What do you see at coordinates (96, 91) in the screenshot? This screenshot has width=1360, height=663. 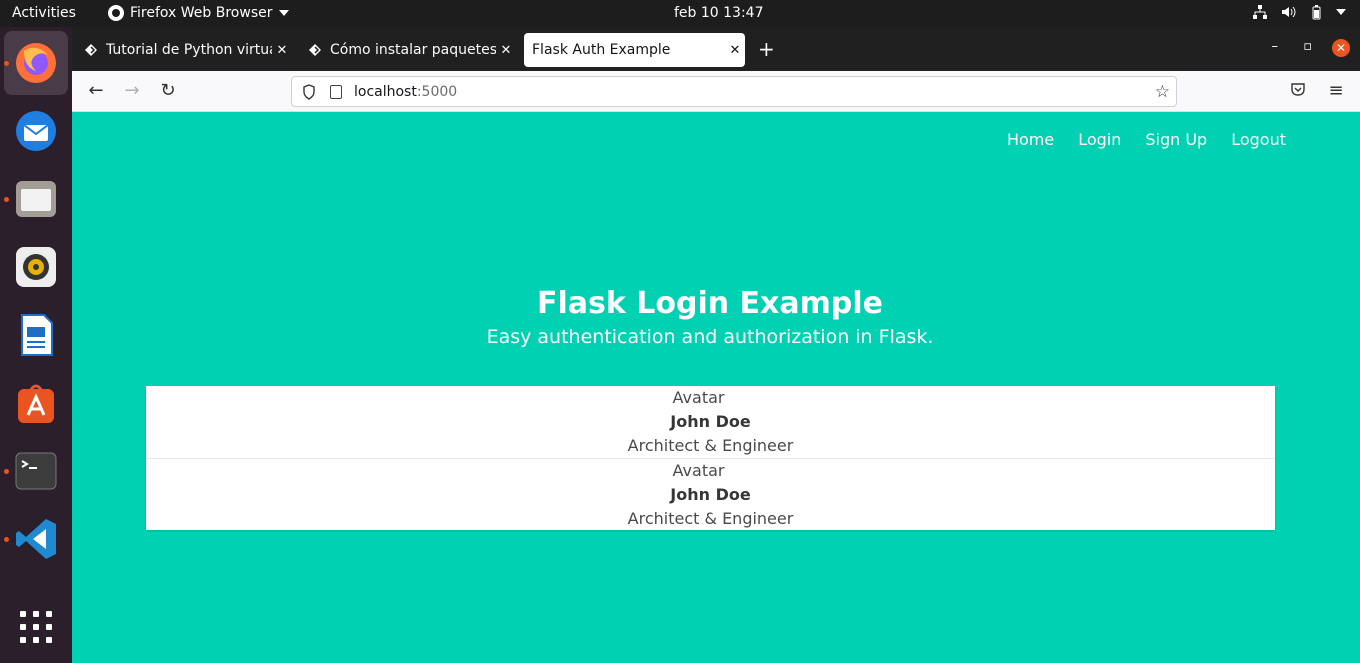 I see `back-button: ←` at bounding box center [96, 91].